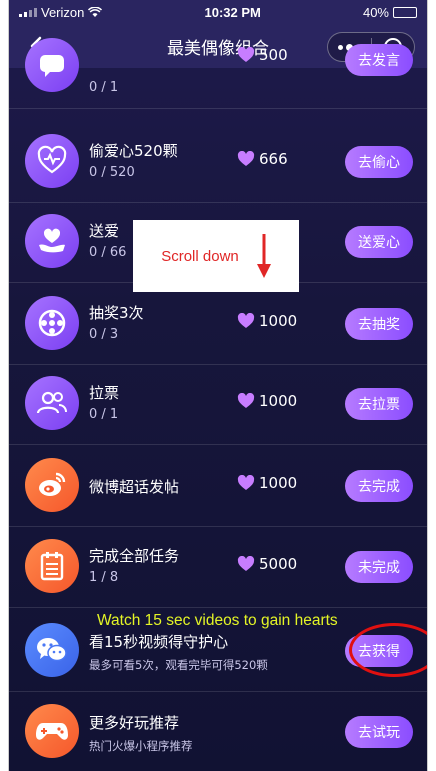 The width and height of the screenshot is (436, 771). Describe the element at coordinates (134, 487) in the screenshot. I see `task-title: 微博超话发帖` at that location.